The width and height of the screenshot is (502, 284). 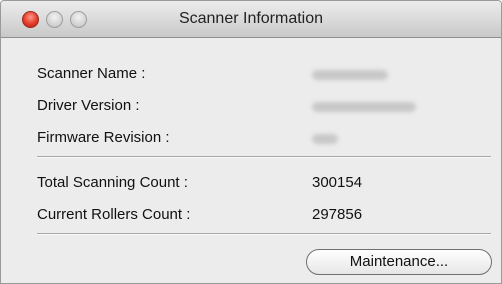 What do you see at coordinates (364, 107) in the screenshot?
I see `driver-version-value` at bounding box center [364, 107].